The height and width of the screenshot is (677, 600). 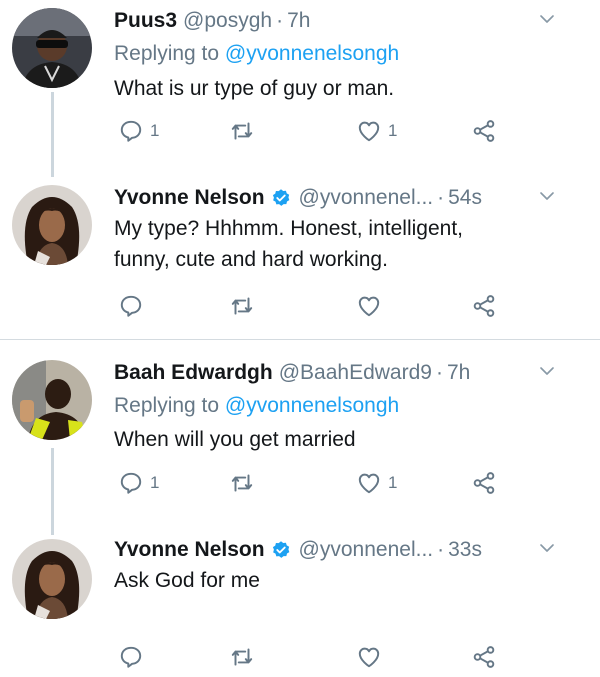 I want to click on tweet-text: Ask God for me, so click(x=187, y=580).